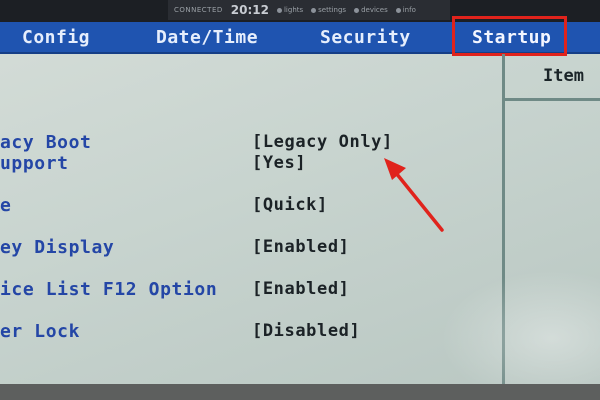 This screenshot has width=600, height=400. I want to click on setting-row-device-list-f12: ice List F12 Option [Enabled], so click(250, 291).